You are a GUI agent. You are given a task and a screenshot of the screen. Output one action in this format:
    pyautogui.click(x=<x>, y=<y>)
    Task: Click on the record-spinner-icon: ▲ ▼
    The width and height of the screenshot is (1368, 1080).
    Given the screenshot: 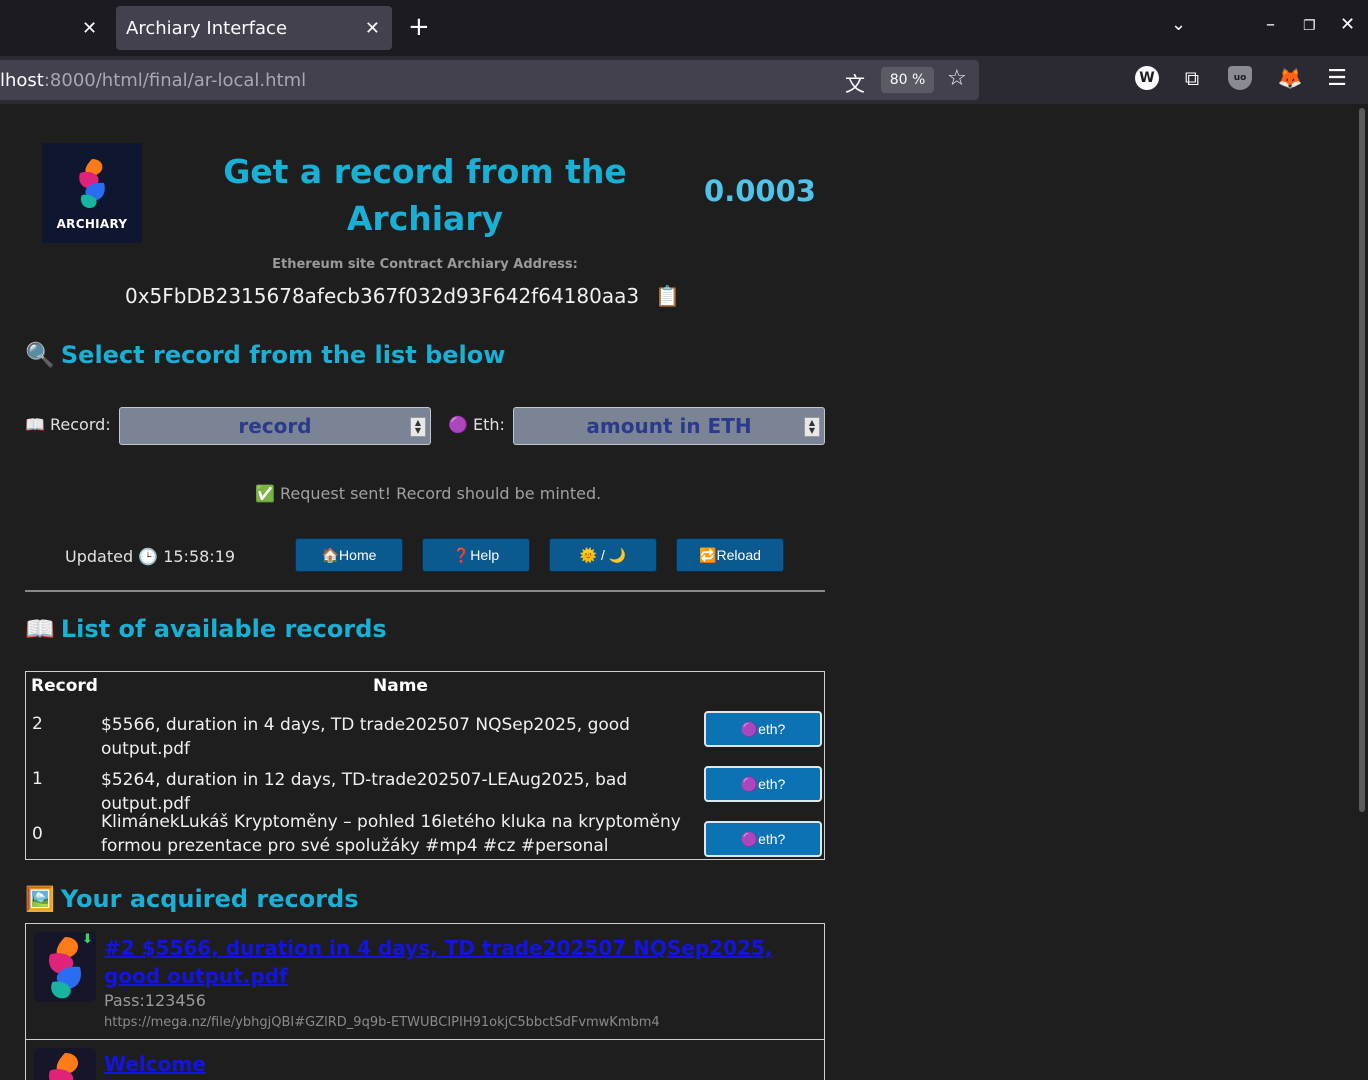 What is the action you would take?
    pyautogui.click(x=418, y=427)
    